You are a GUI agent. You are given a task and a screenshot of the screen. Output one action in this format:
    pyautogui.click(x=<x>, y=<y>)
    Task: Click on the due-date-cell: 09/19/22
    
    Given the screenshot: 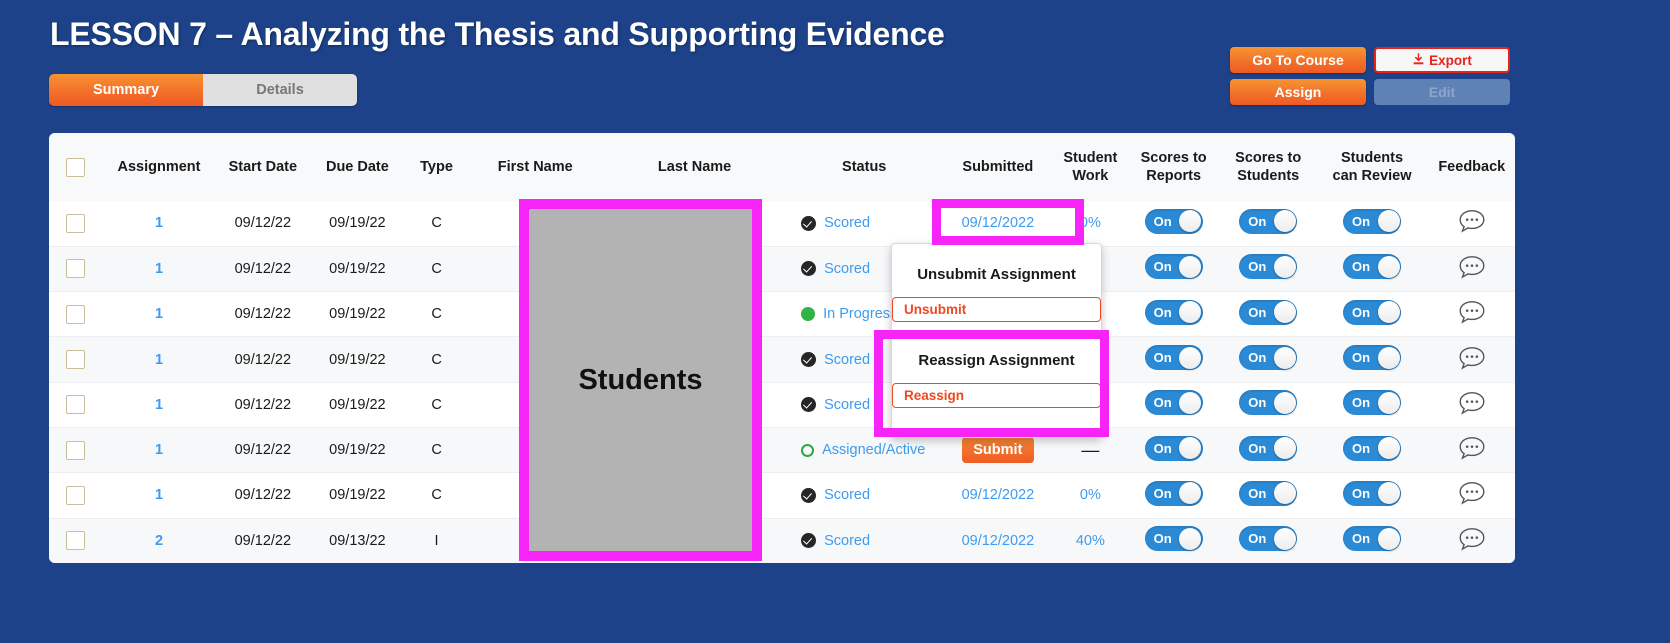 What is the action you would take?
    pyautogui.click(x=357, y=223)
    